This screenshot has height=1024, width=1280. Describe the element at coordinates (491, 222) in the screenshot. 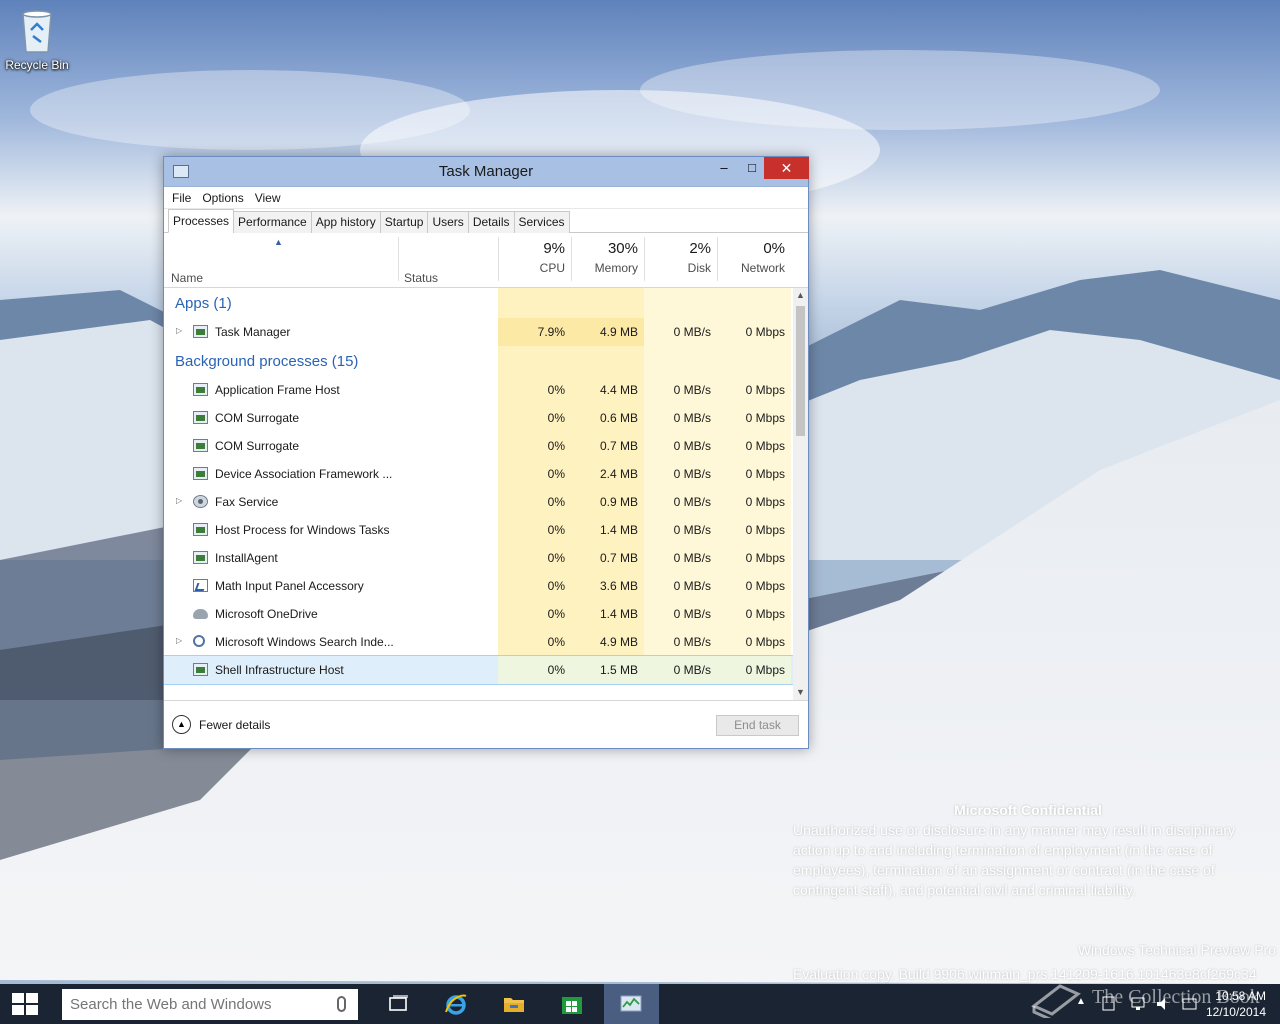

I see `tab-details: Details` at that location.